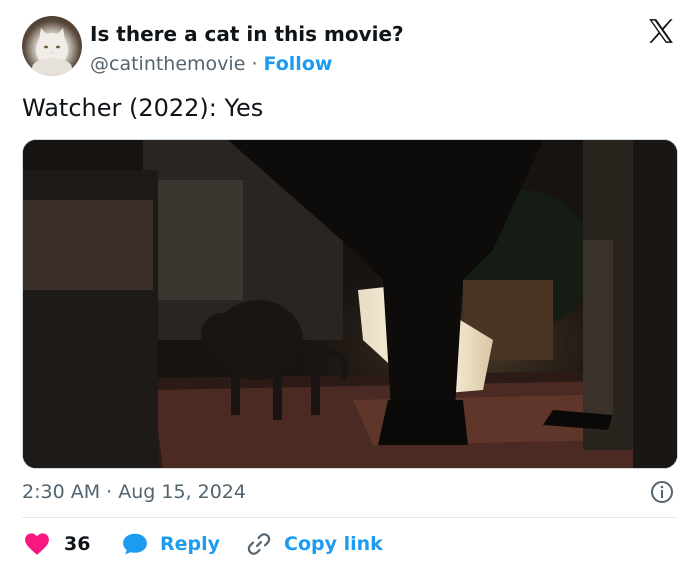 The height and width of the screenshot is (571, 700). I want to click on speech-bubble-icon, so click(135, 544).